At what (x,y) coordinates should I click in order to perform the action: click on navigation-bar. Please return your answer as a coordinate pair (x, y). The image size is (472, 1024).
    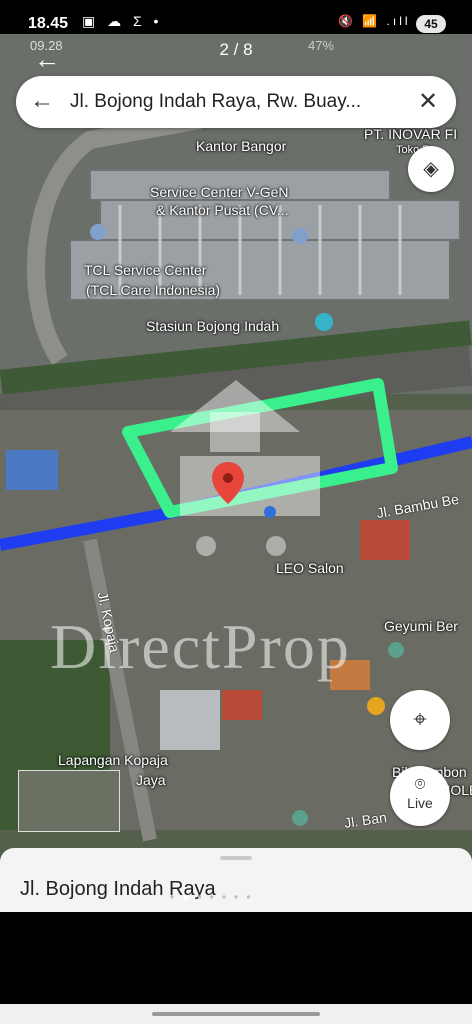
    Looking at the image, I should click on (236, 1014).